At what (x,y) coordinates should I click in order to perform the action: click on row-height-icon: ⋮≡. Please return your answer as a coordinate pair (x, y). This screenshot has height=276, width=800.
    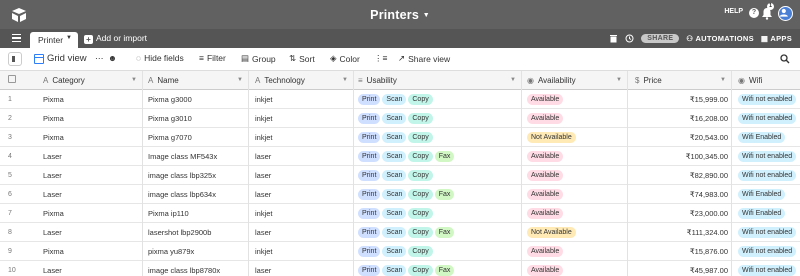
    Looking at the image, I should click on (380, 58).